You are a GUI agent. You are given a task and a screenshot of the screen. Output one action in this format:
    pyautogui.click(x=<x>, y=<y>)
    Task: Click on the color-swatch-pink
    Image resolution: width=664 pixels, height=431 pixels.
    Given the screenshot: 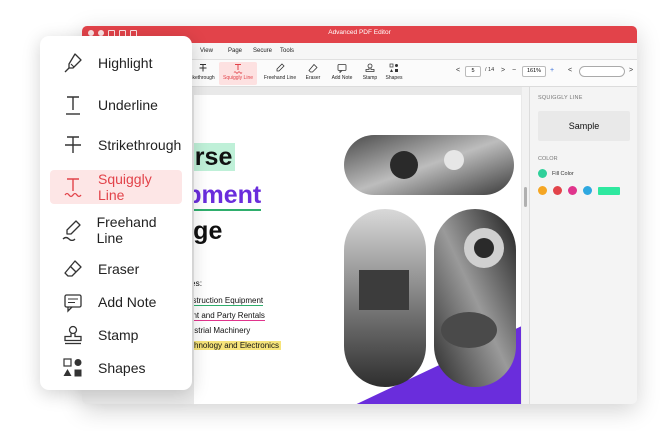 What is the action you would take?
    pyautogui.click(x=572, y=190)
    